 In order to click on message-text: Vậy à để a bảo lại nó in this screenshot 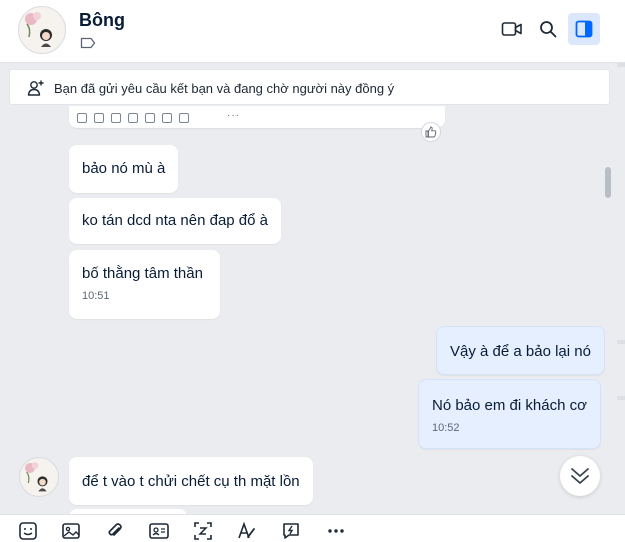, I will do `click(520, 351)`.